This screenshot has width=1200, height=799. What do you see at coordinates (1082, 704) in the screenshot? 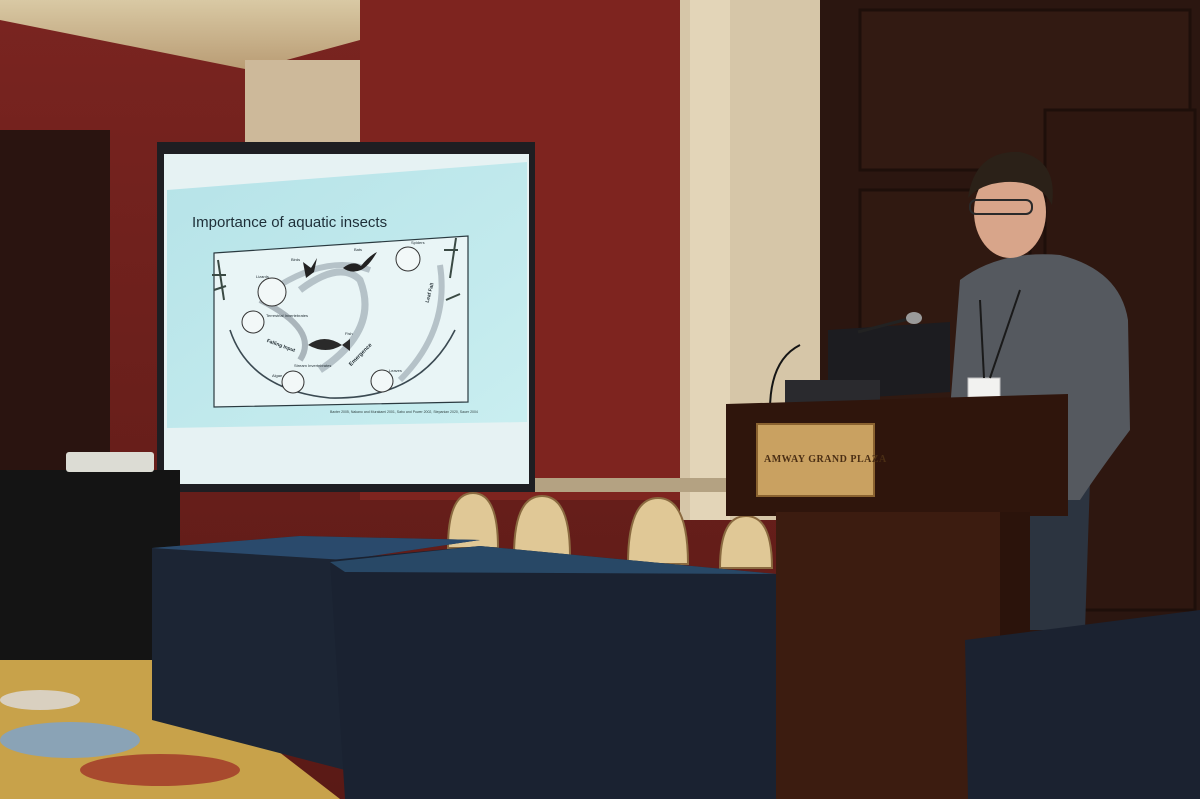
I see `foreground-table` at bounding box center [1082, 704].